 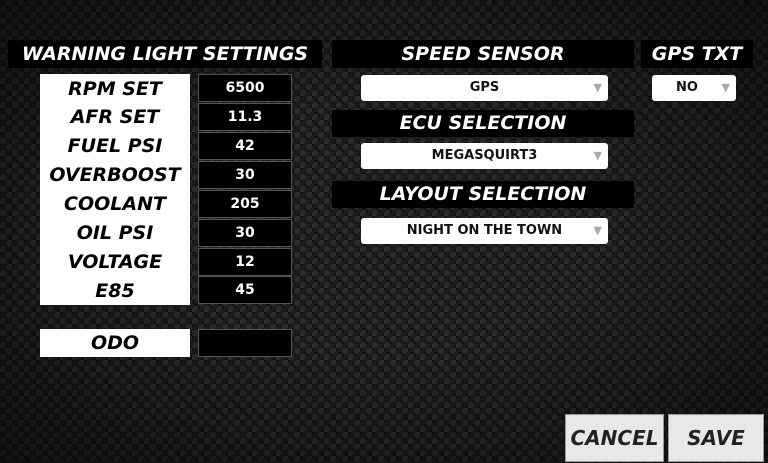 I want to click on layout-selection-dropdown: NIGHT ON THE TOWN ▼, so click(x=484, y=231).